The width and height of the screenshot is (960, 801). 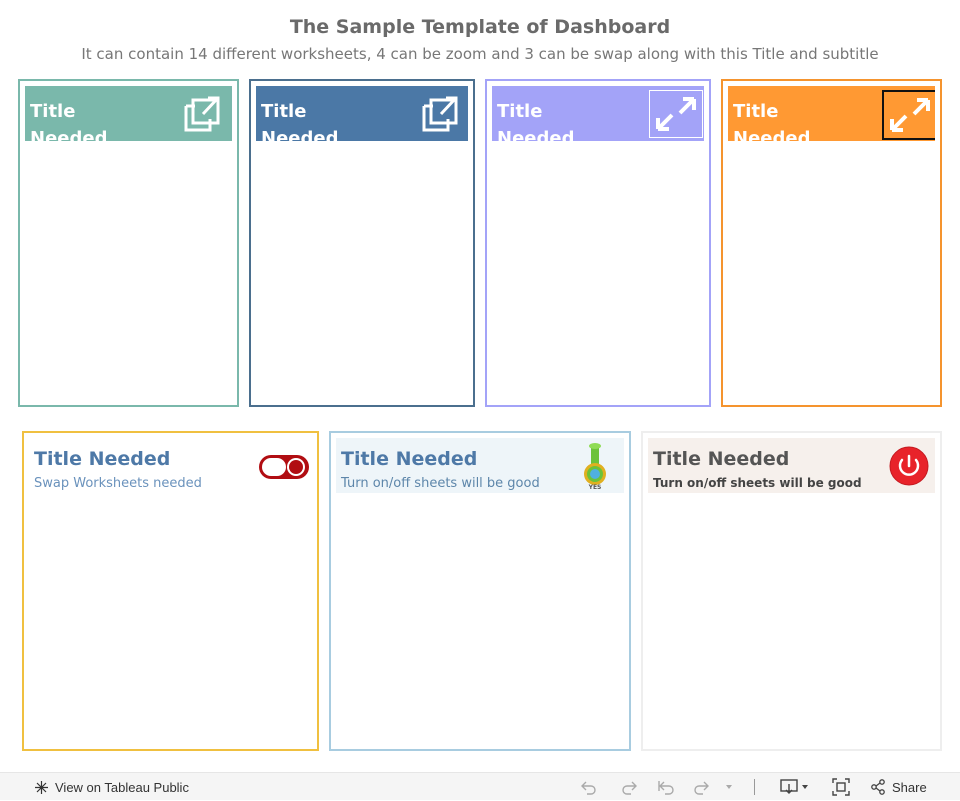 What do you see at coordinates (666, 787) in the screenshot?
I see `revert-button` at bounding box center [666, 787].